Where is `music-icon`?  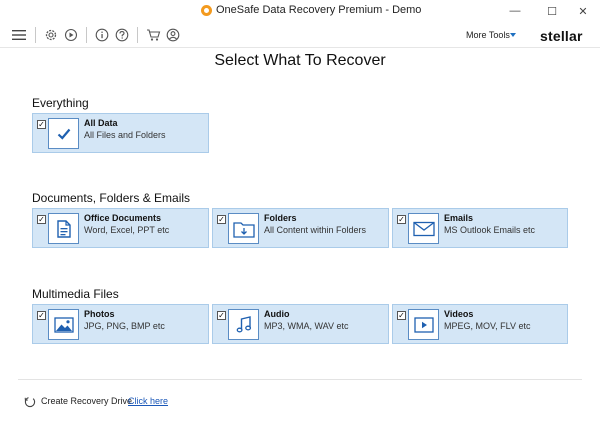 music-icon is located at coordinates (243, 324).